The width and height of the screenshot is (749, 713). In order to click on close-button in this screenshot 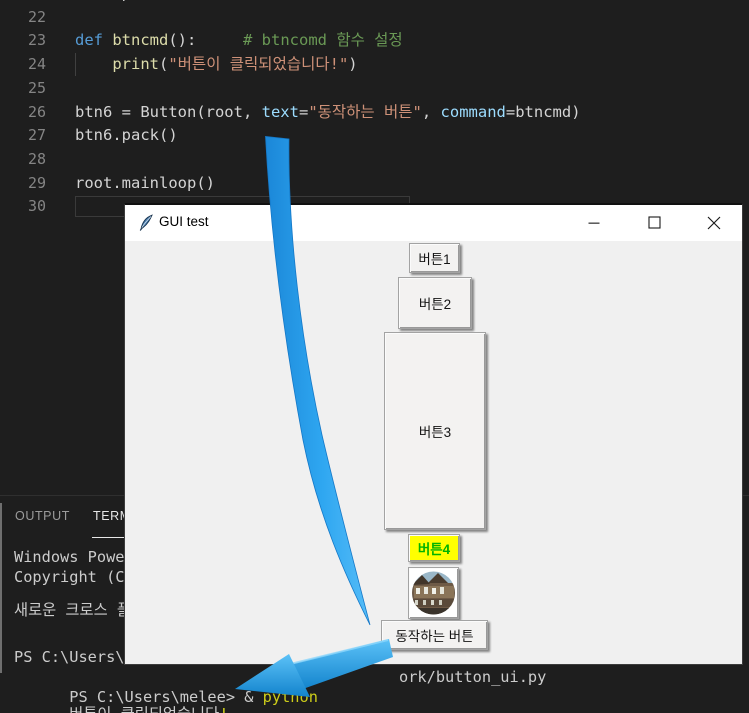, I will do `click(714, 222)`.